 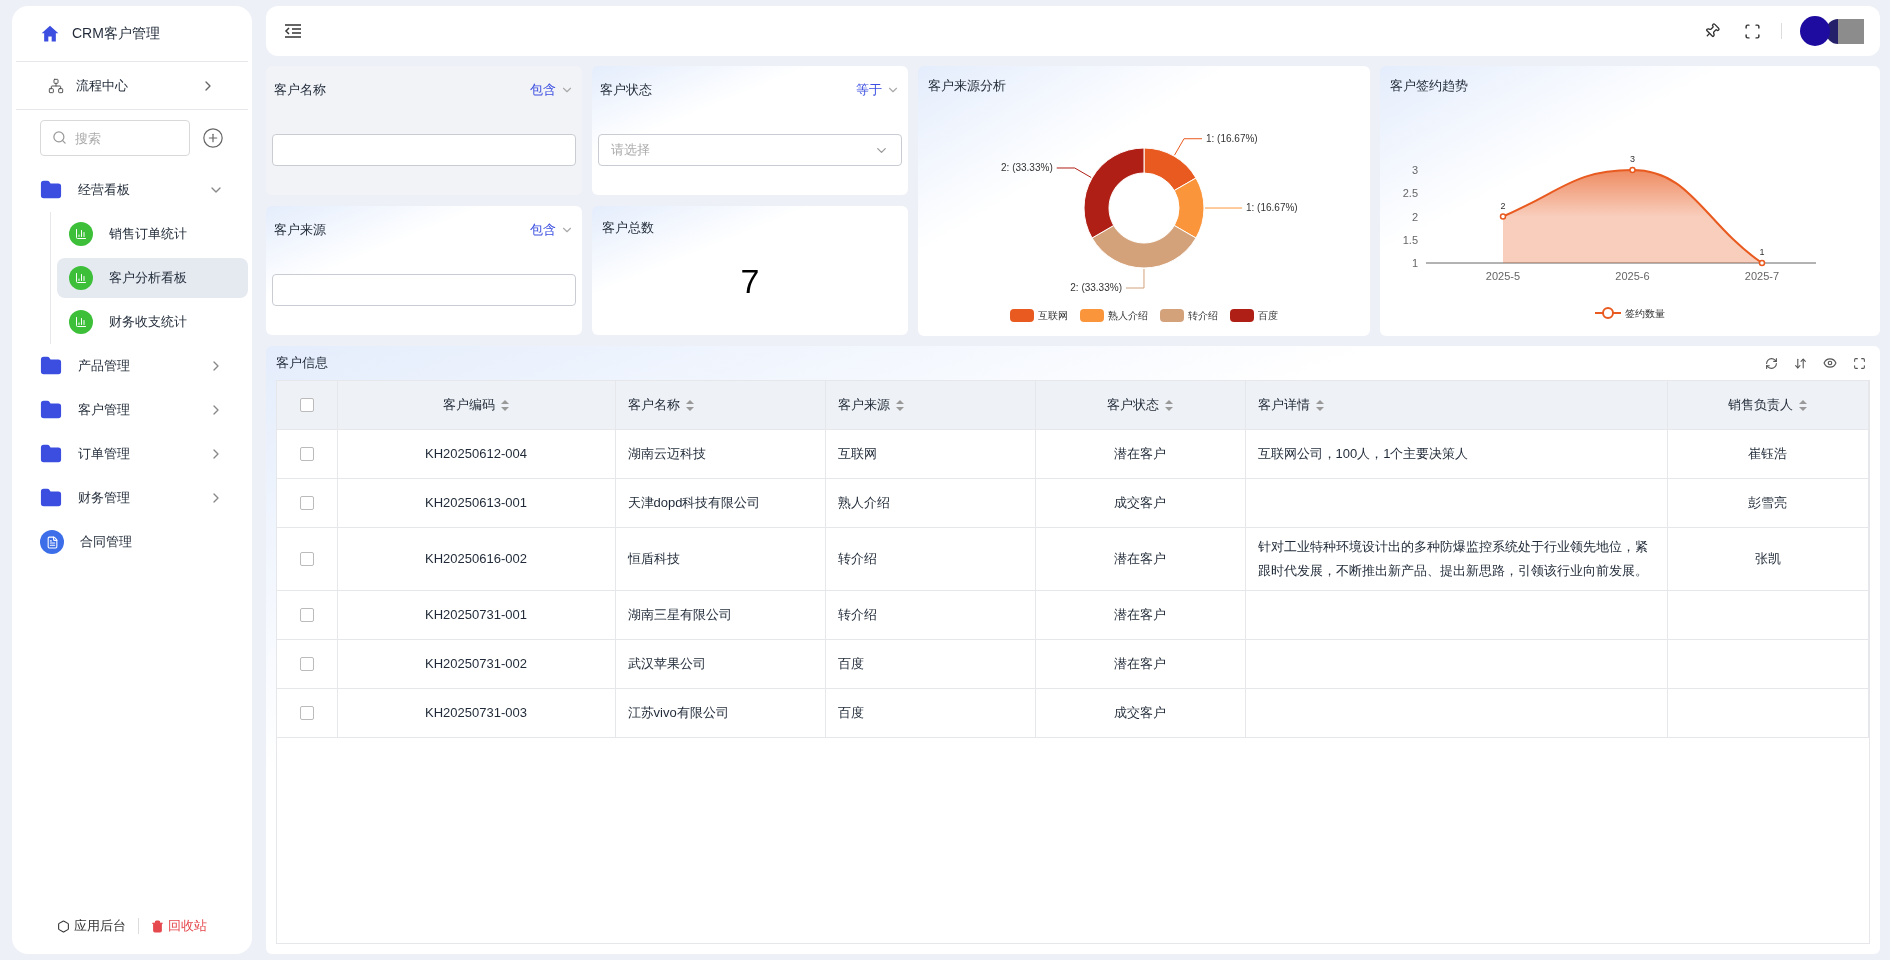 What do you see at coordinates (694, 502) in the screenshot?
I see `table-cell: 天津dopd科技有限公司` at bounding box center [694, 502].